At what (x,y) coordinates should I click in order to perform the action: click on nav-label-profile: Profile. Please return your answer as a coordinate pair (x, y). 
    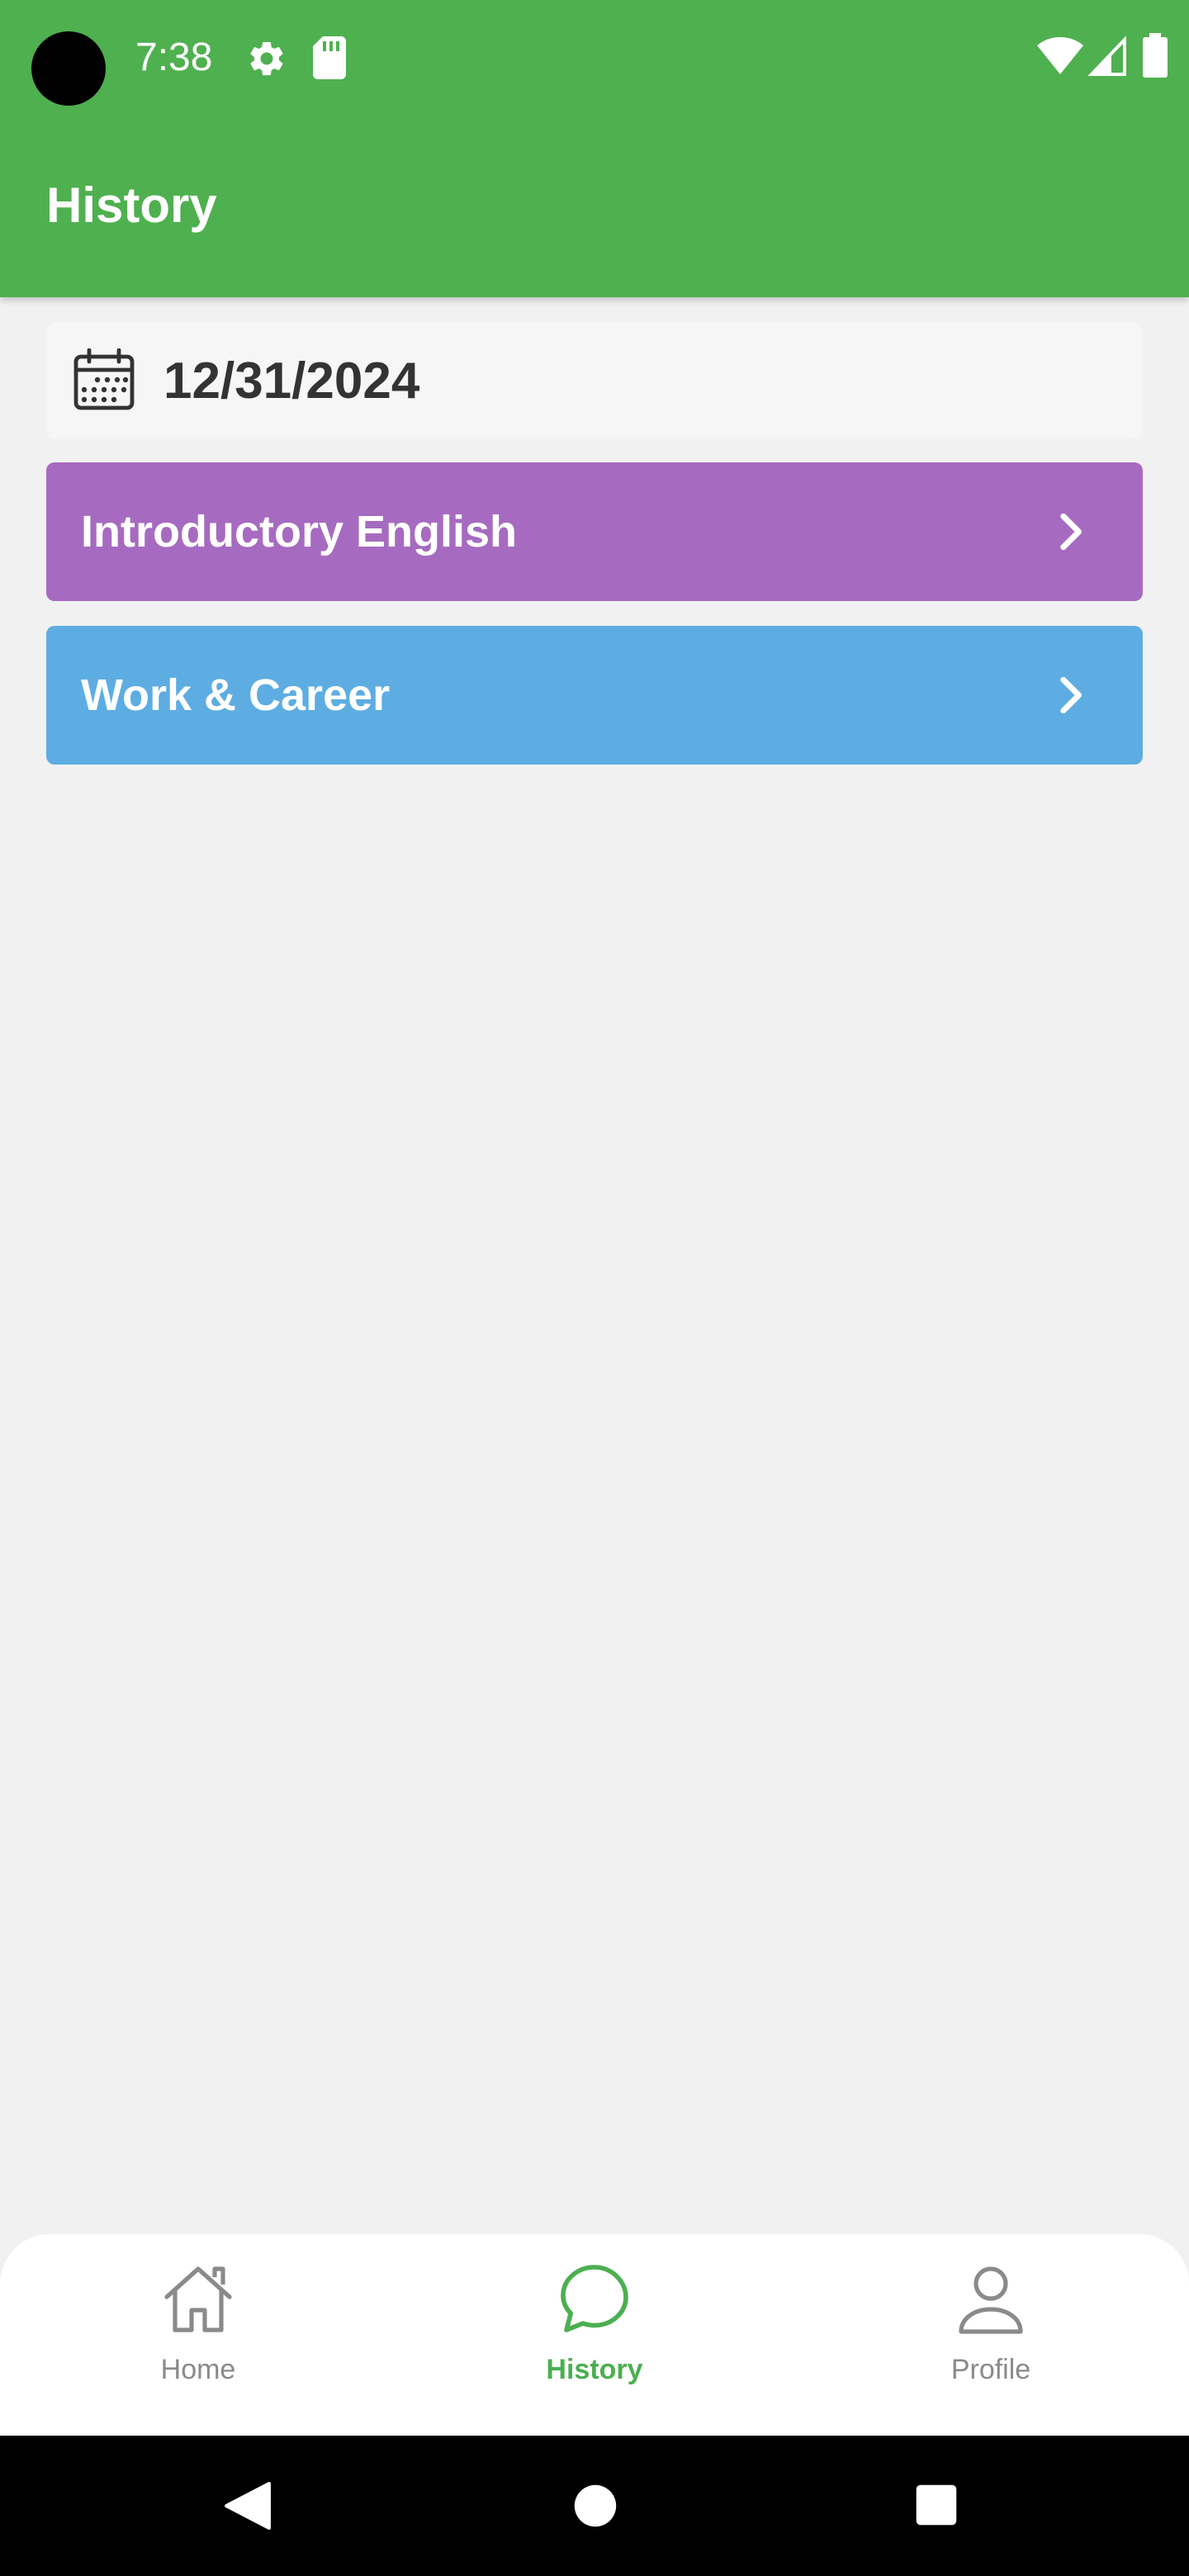
    Looking at the image, I should click on (990, 2369).